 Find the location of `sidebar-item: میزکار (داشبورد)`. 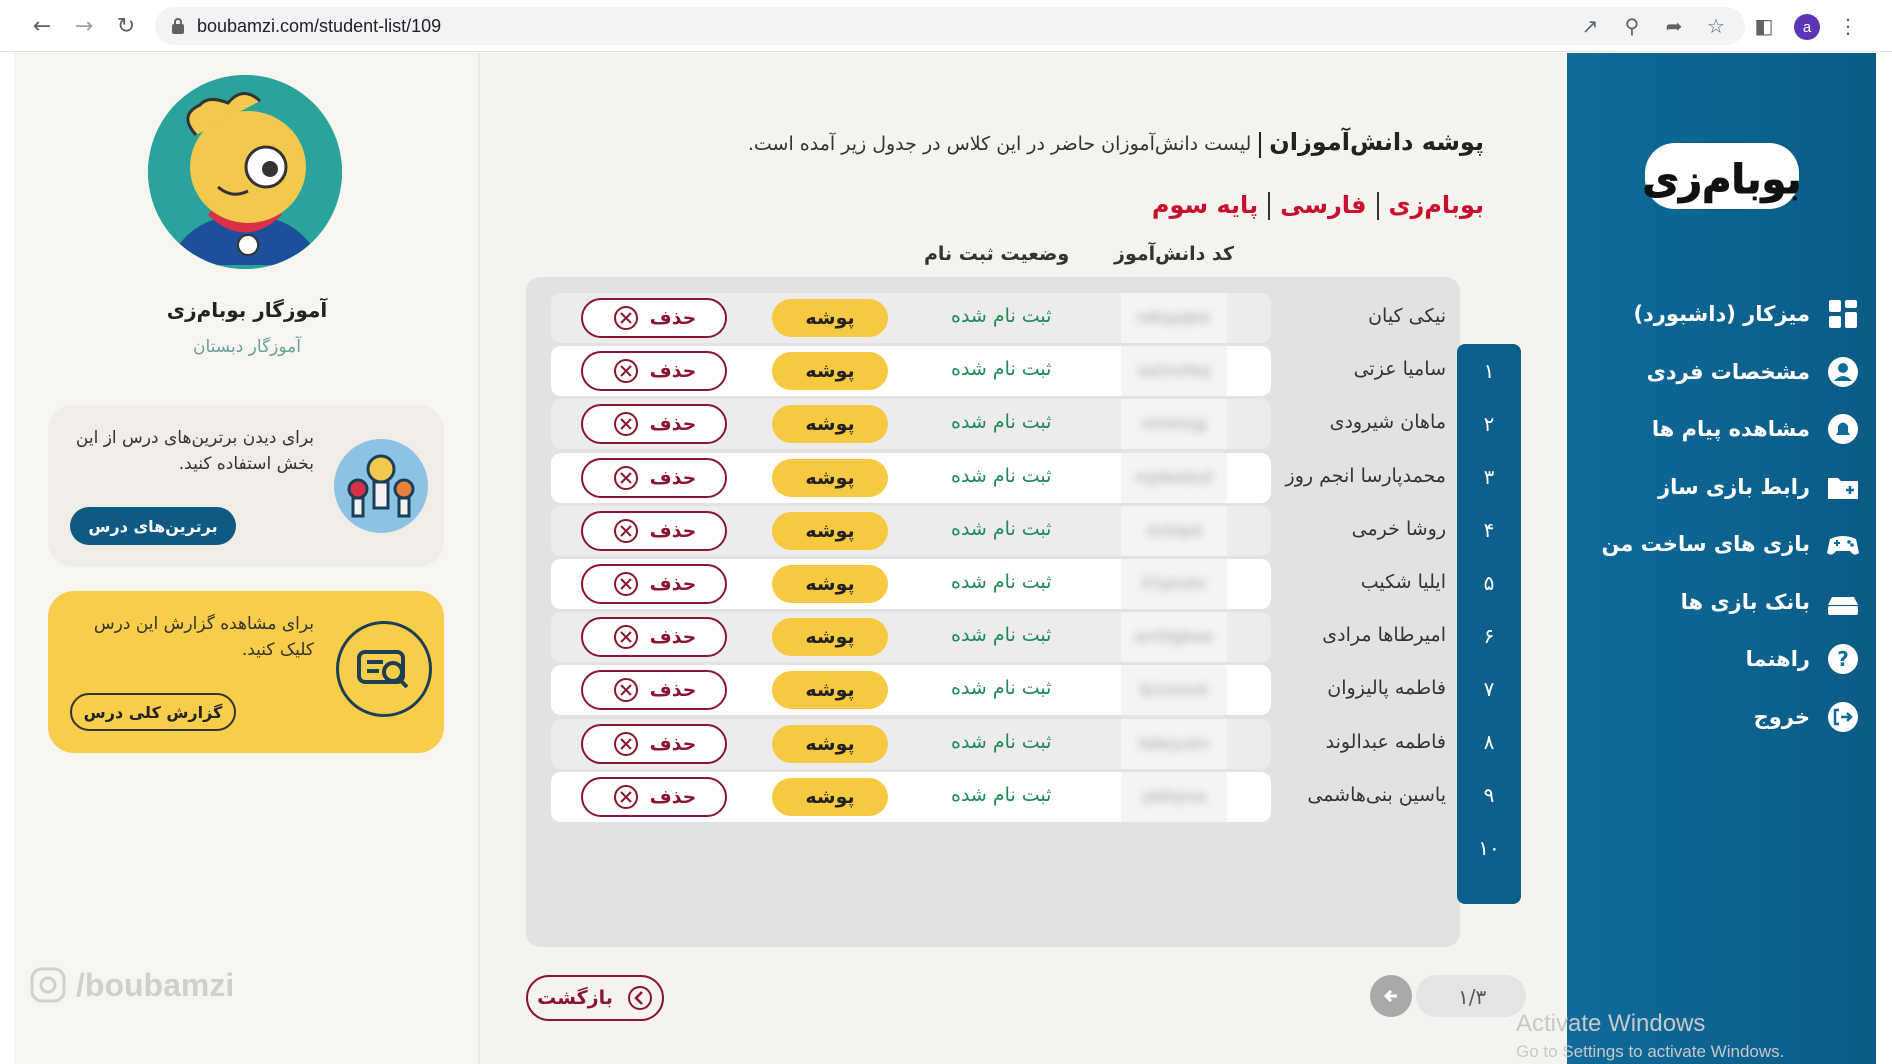

sidebar-item: میزکار (داشبورد) is located at coordinates (1717, 314).